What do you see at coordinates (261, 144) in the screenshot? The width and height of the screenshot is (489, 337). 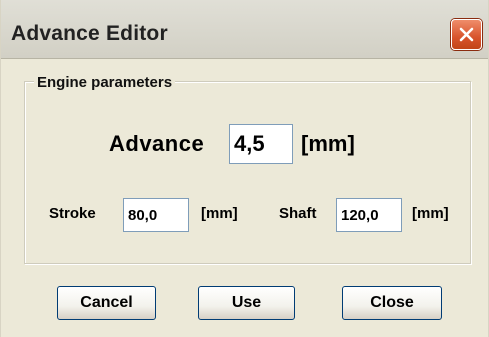 I see `advance-input` at bounding box center [261, 144].